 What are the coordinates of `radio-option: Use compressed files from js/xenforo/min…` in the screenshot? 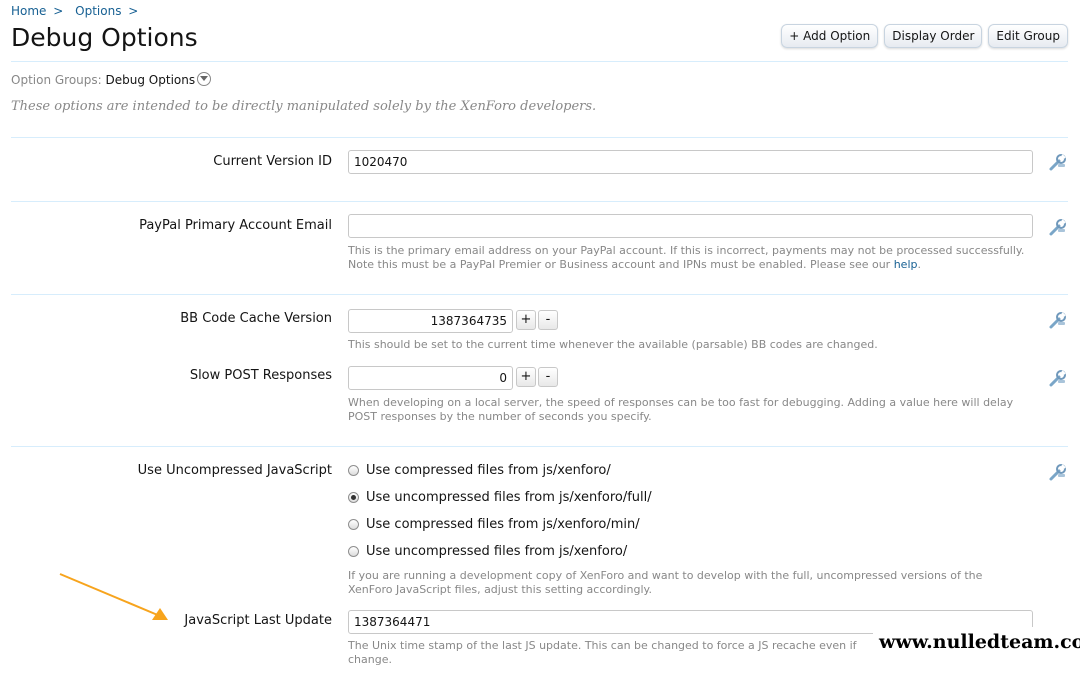 It's located at (494, 524).